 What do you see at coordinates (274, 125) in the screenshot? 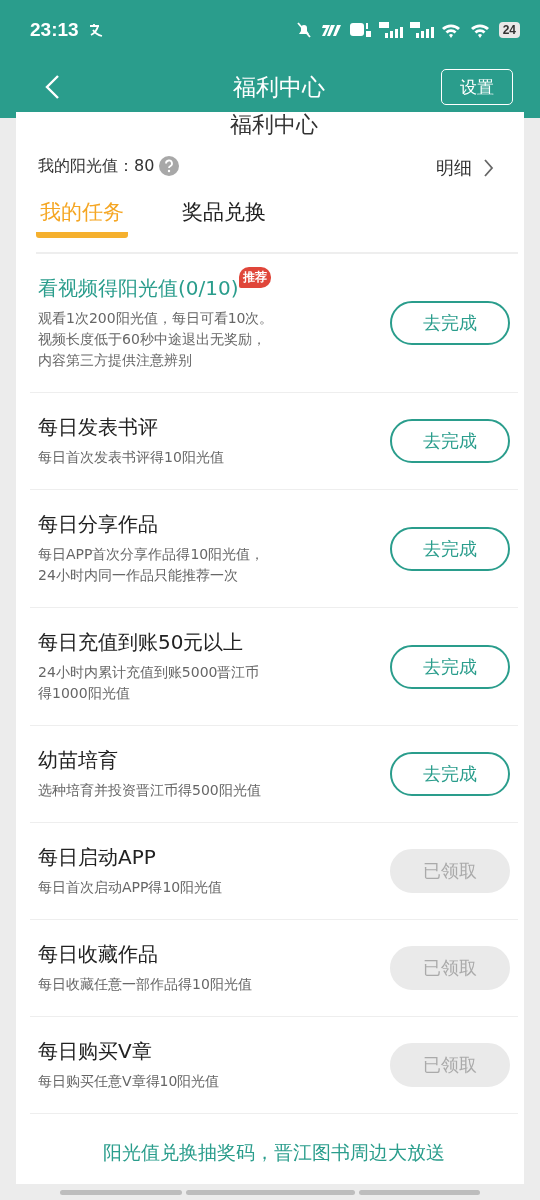
I see `card-title: 福利中心` at bounding box center [274, 125].